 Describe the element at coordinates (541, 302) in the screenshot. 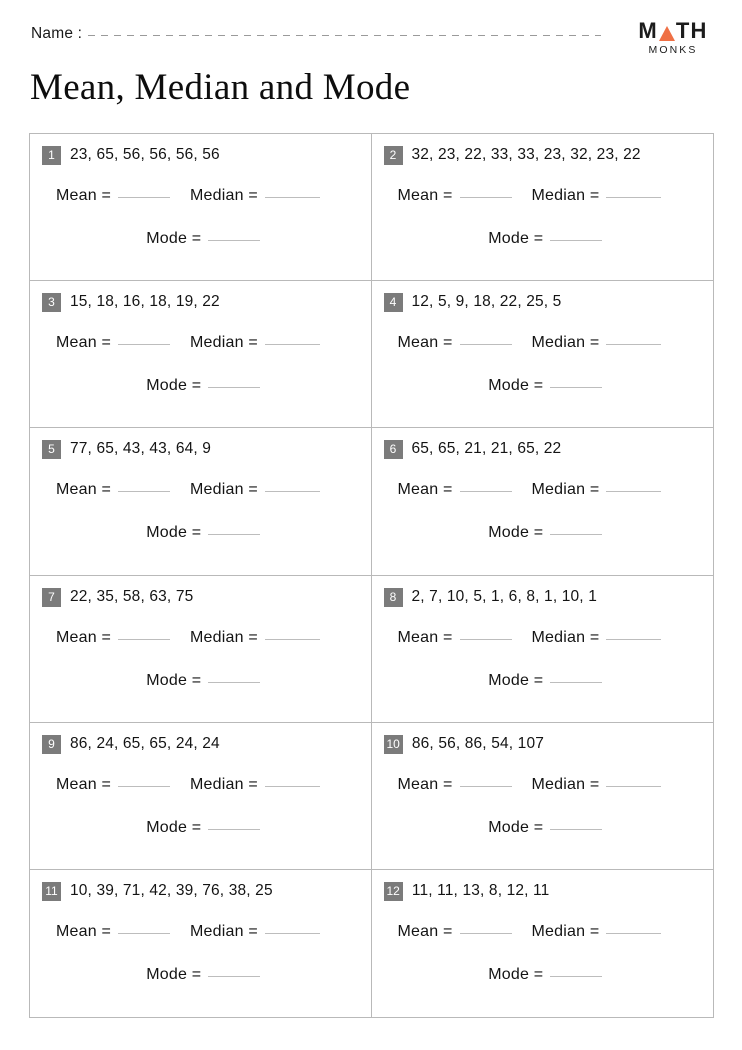

I see `problem-header: 4 12, 5, 9, 18, 22, 25, 5` at that location.